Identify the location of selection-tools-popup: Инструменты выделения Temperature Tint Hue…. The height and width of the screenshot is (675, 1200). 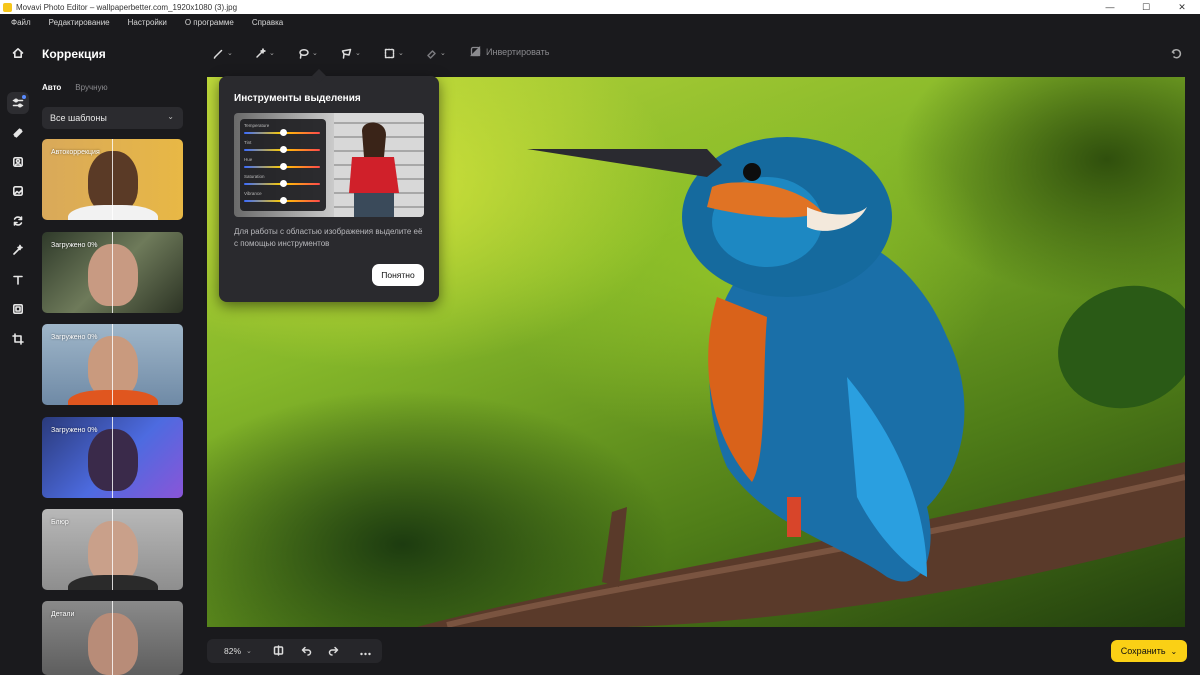
(329, 189).